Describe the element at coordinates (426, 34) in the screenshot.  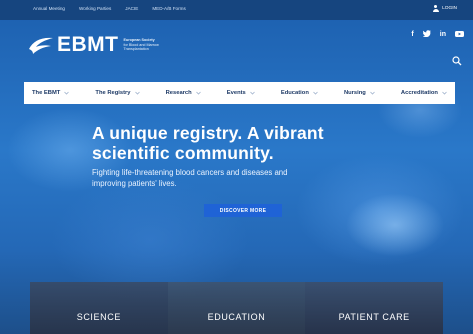
I see `twitter-icon` at that location.